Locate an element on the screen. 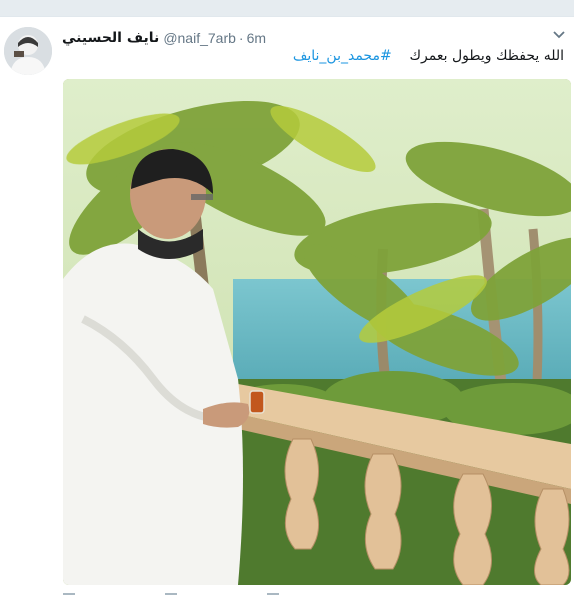  tweet-header: نايف الحسيني @naif_7arb · 6m is located at coordinates (164, 38).